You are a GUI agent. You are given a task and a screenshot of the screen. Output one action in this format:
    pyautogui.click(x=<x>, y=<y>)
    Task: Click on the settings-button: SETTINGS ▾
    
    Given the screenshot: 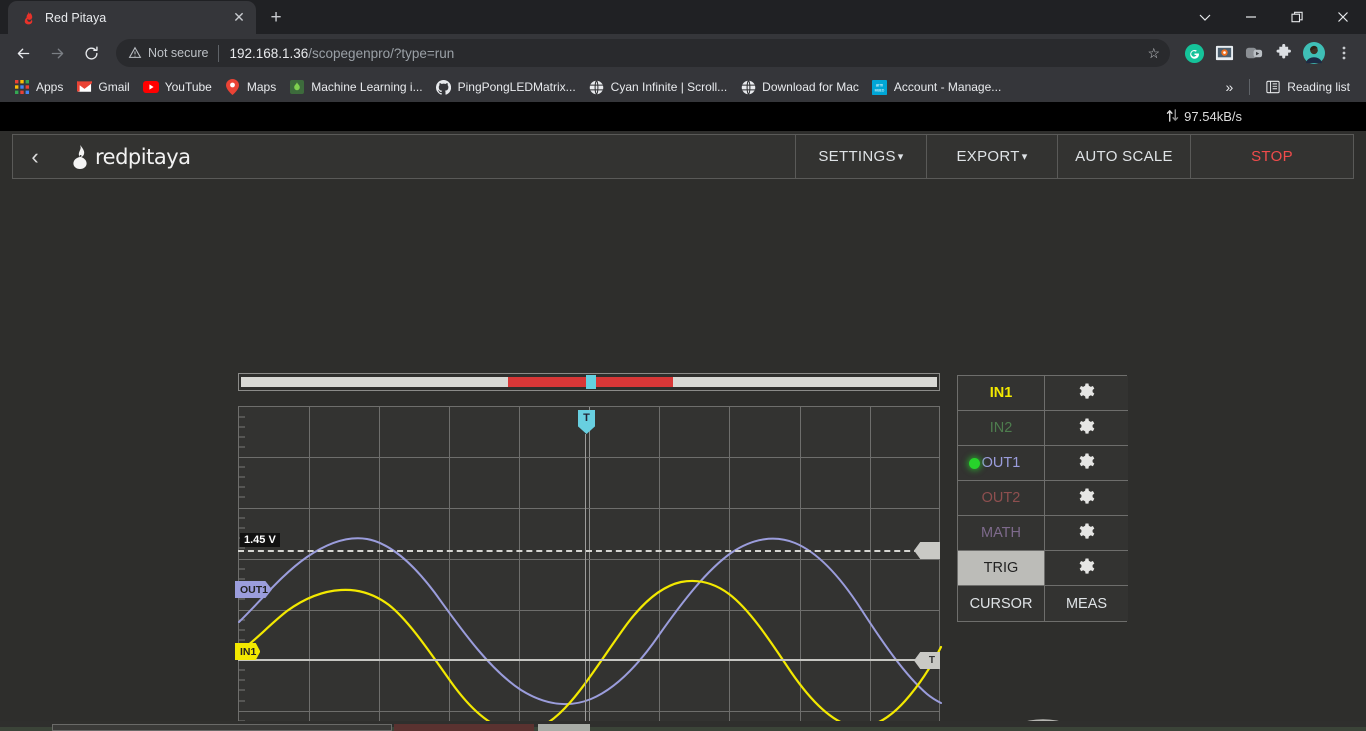 What is the action you would take?
    pyautogui.click(x=860, y=156)
    